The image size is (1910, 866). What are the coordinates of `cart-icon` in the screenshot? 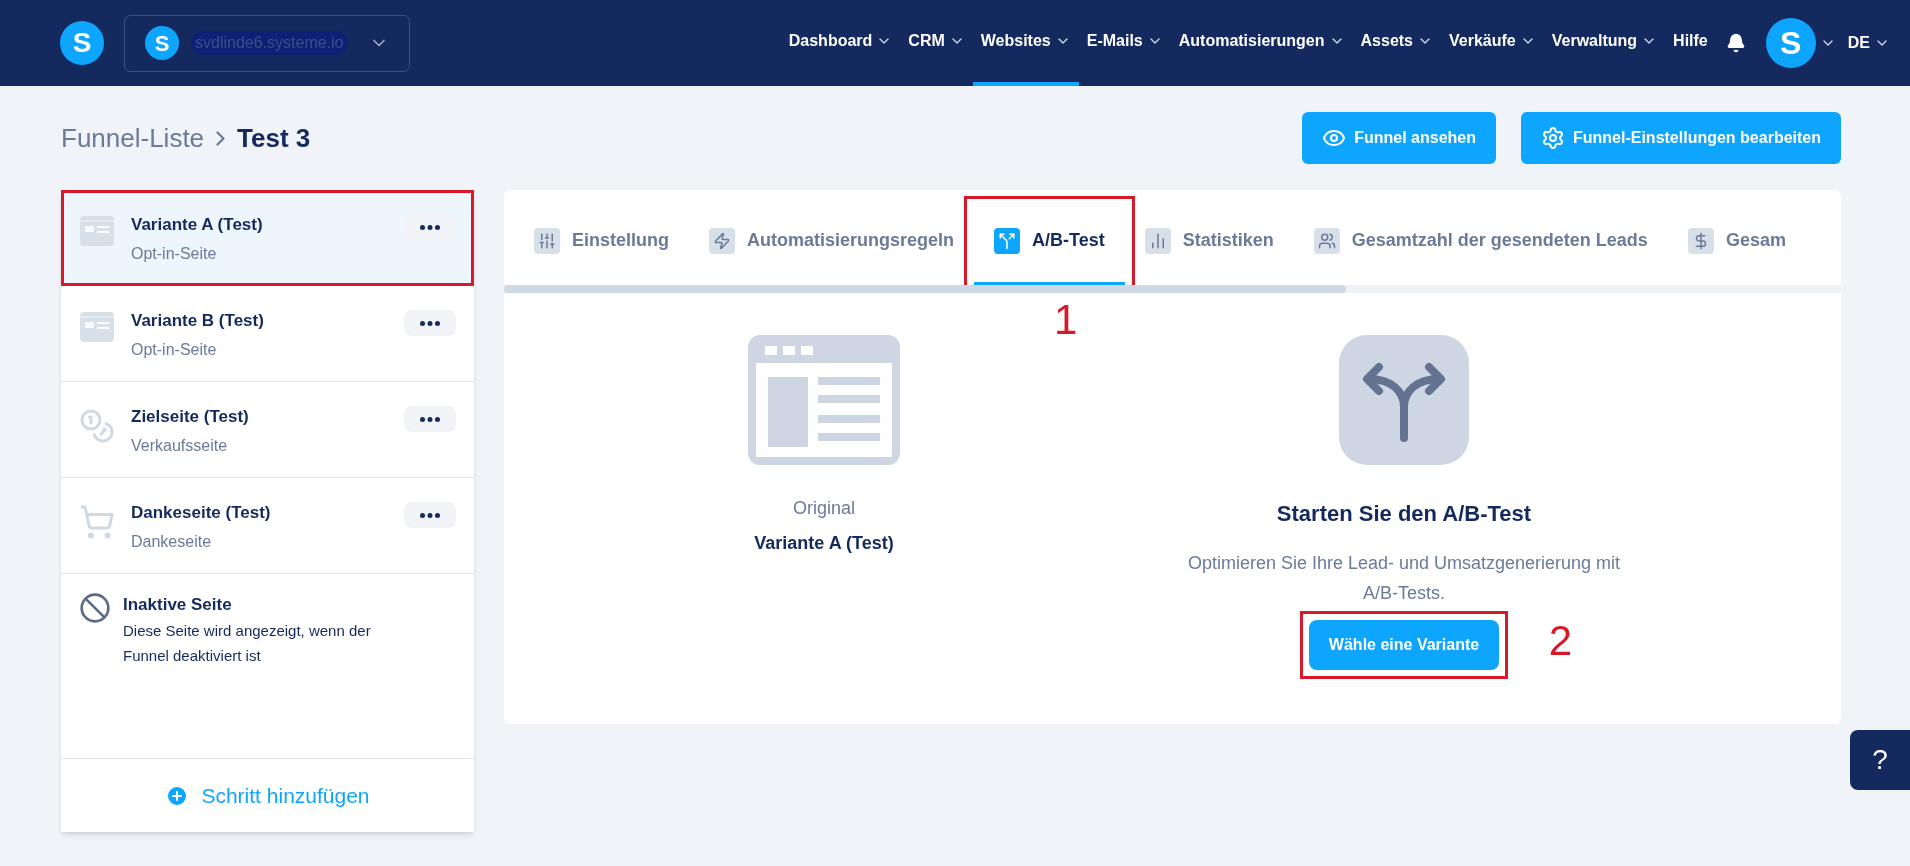 It's located at (97, 522).